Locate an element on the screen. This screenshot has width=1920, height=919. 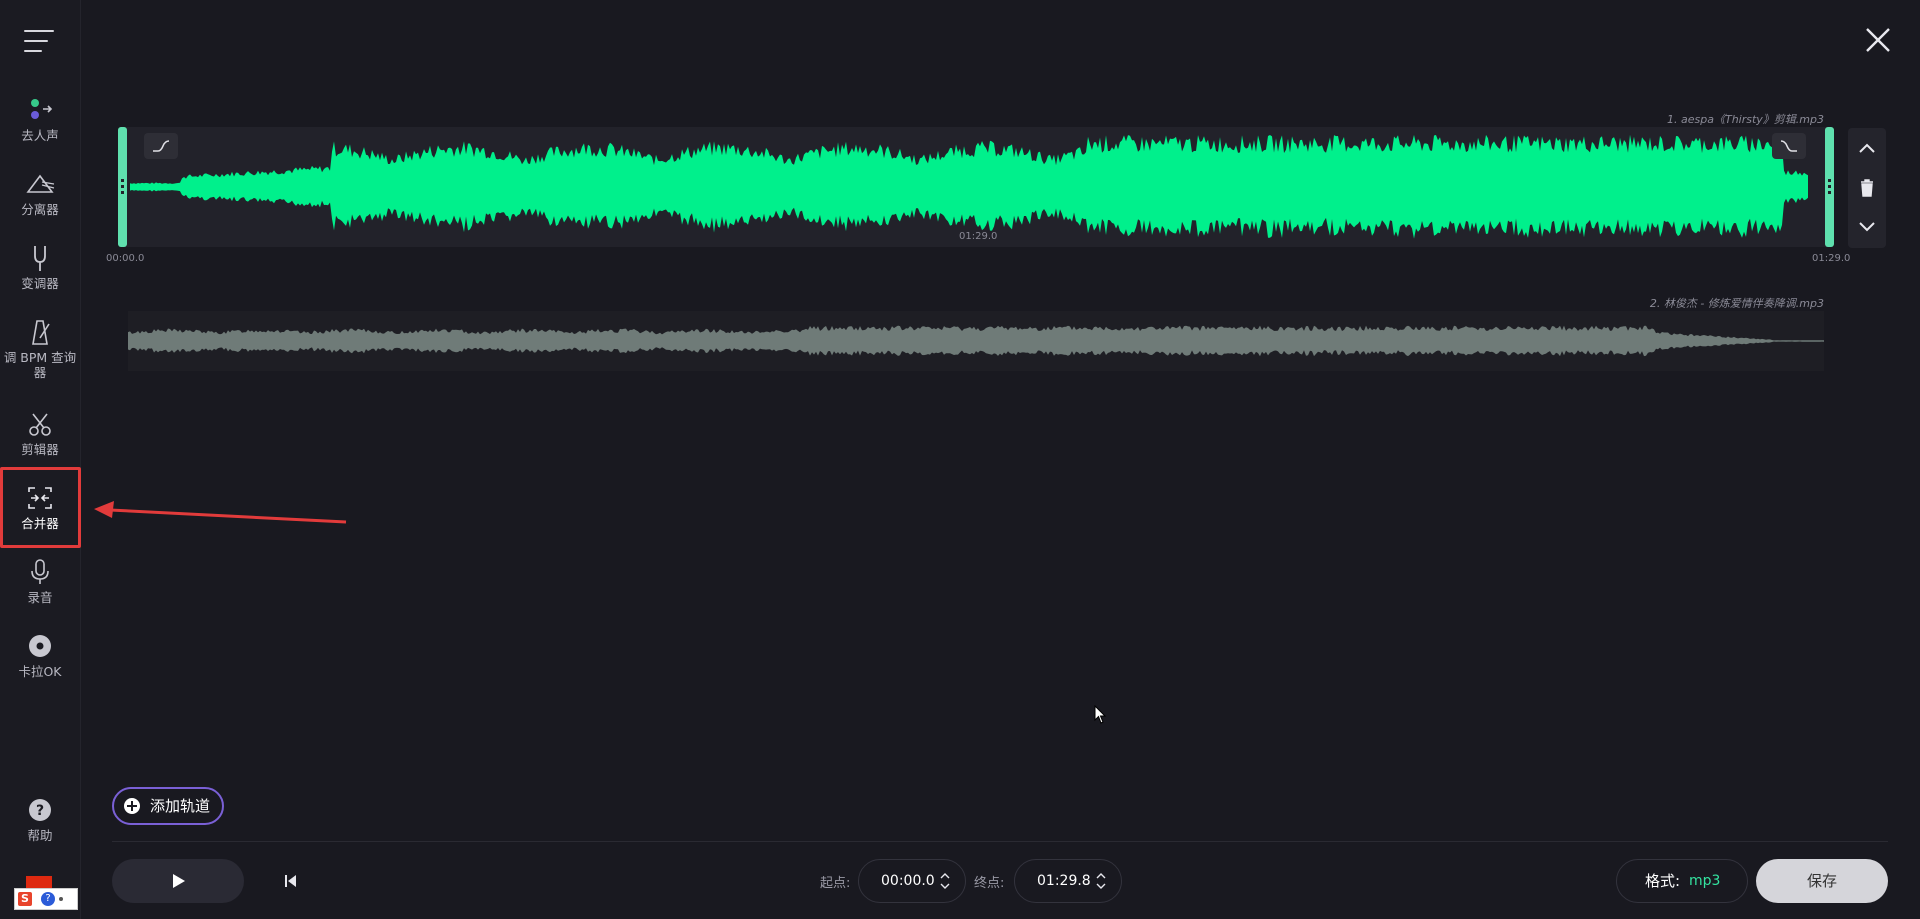
sidebar-item-vocal-remover: 去人声 is located at coordinates (40, 119).